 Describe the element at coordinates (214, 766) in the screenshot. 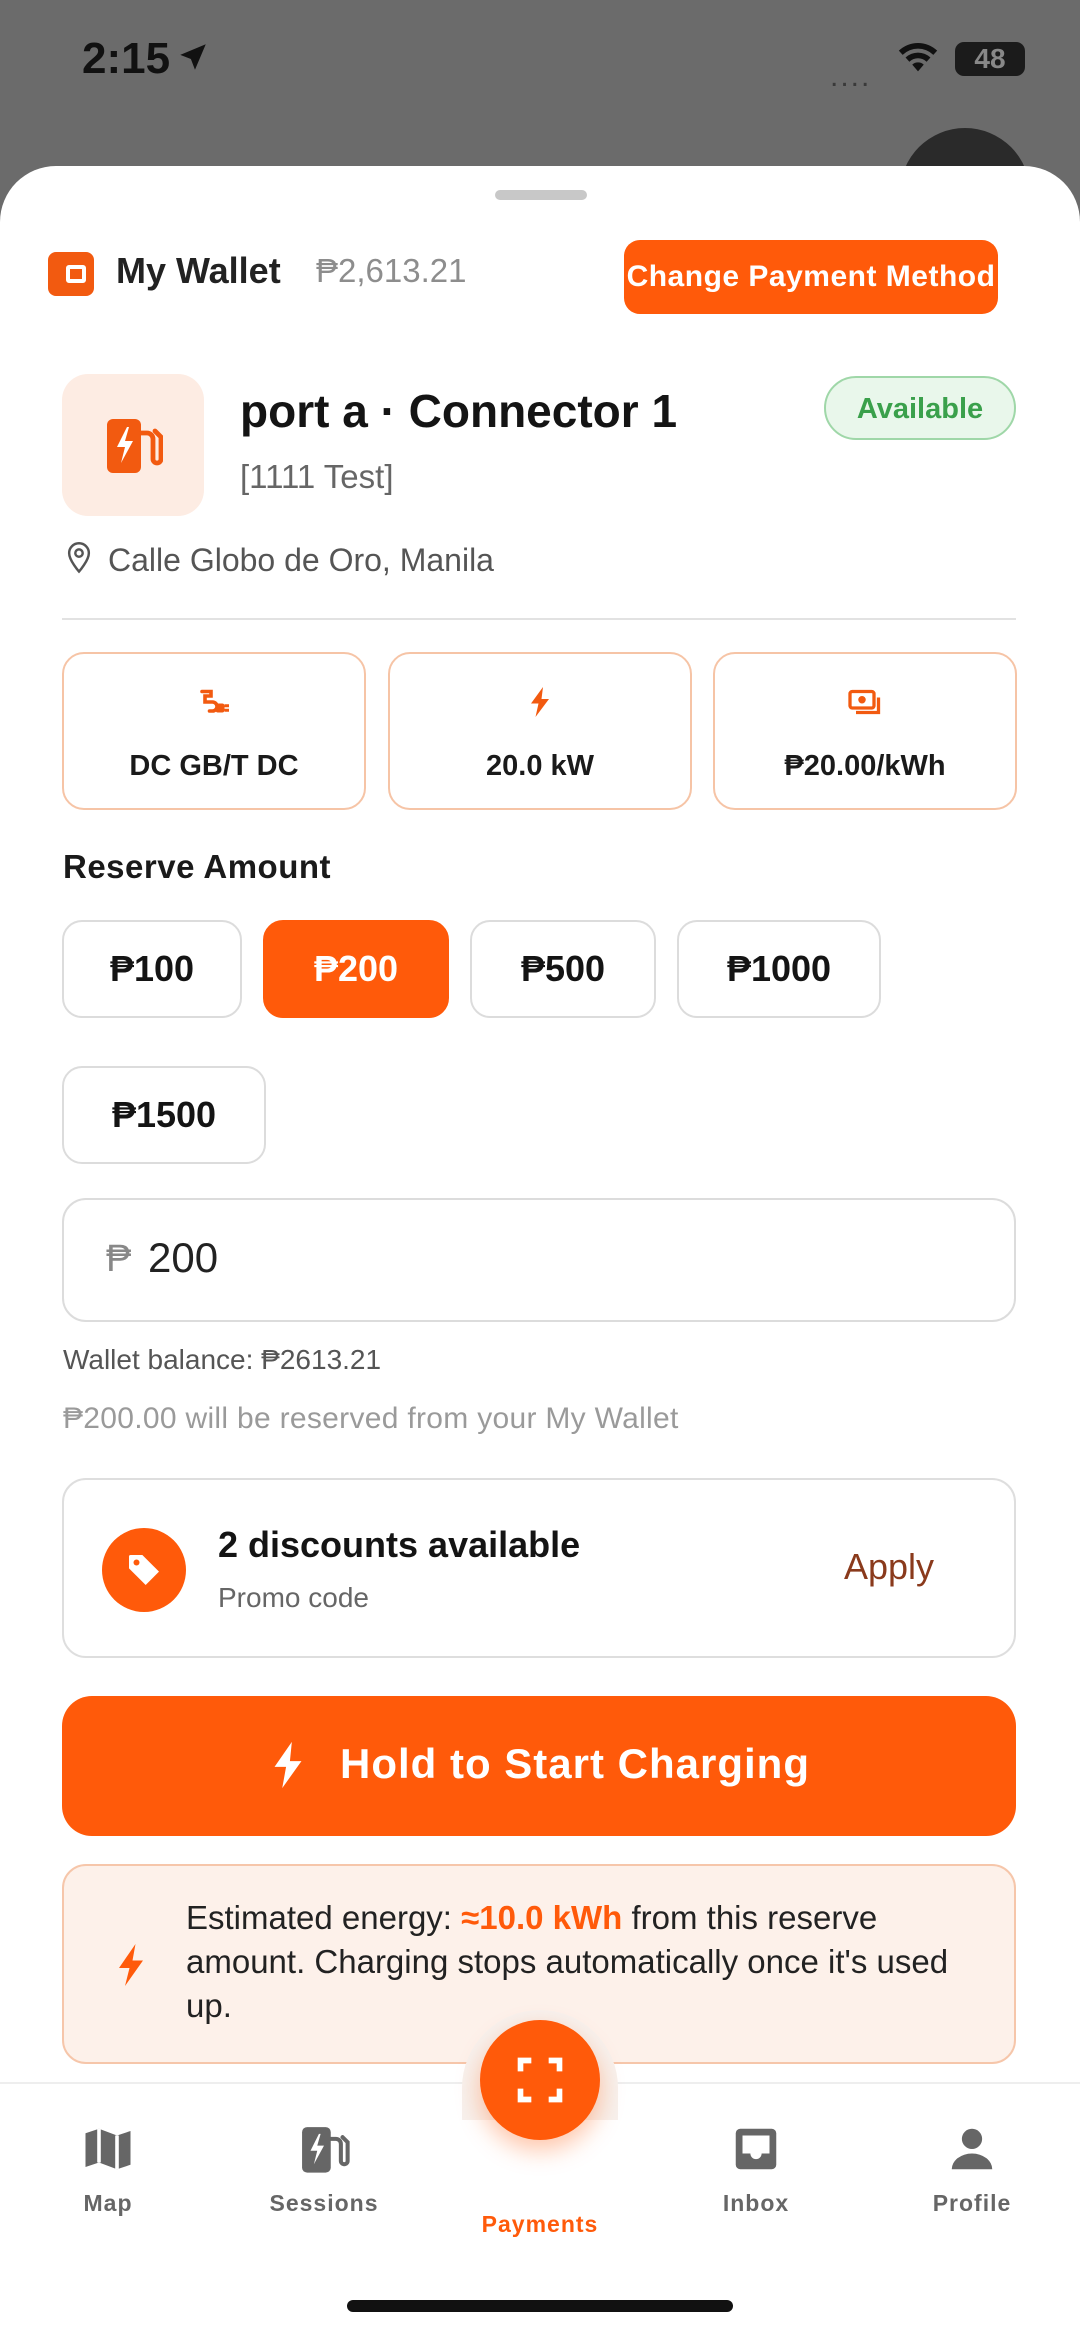

I see `connector-type-value: DC GB/T DC` at that location.